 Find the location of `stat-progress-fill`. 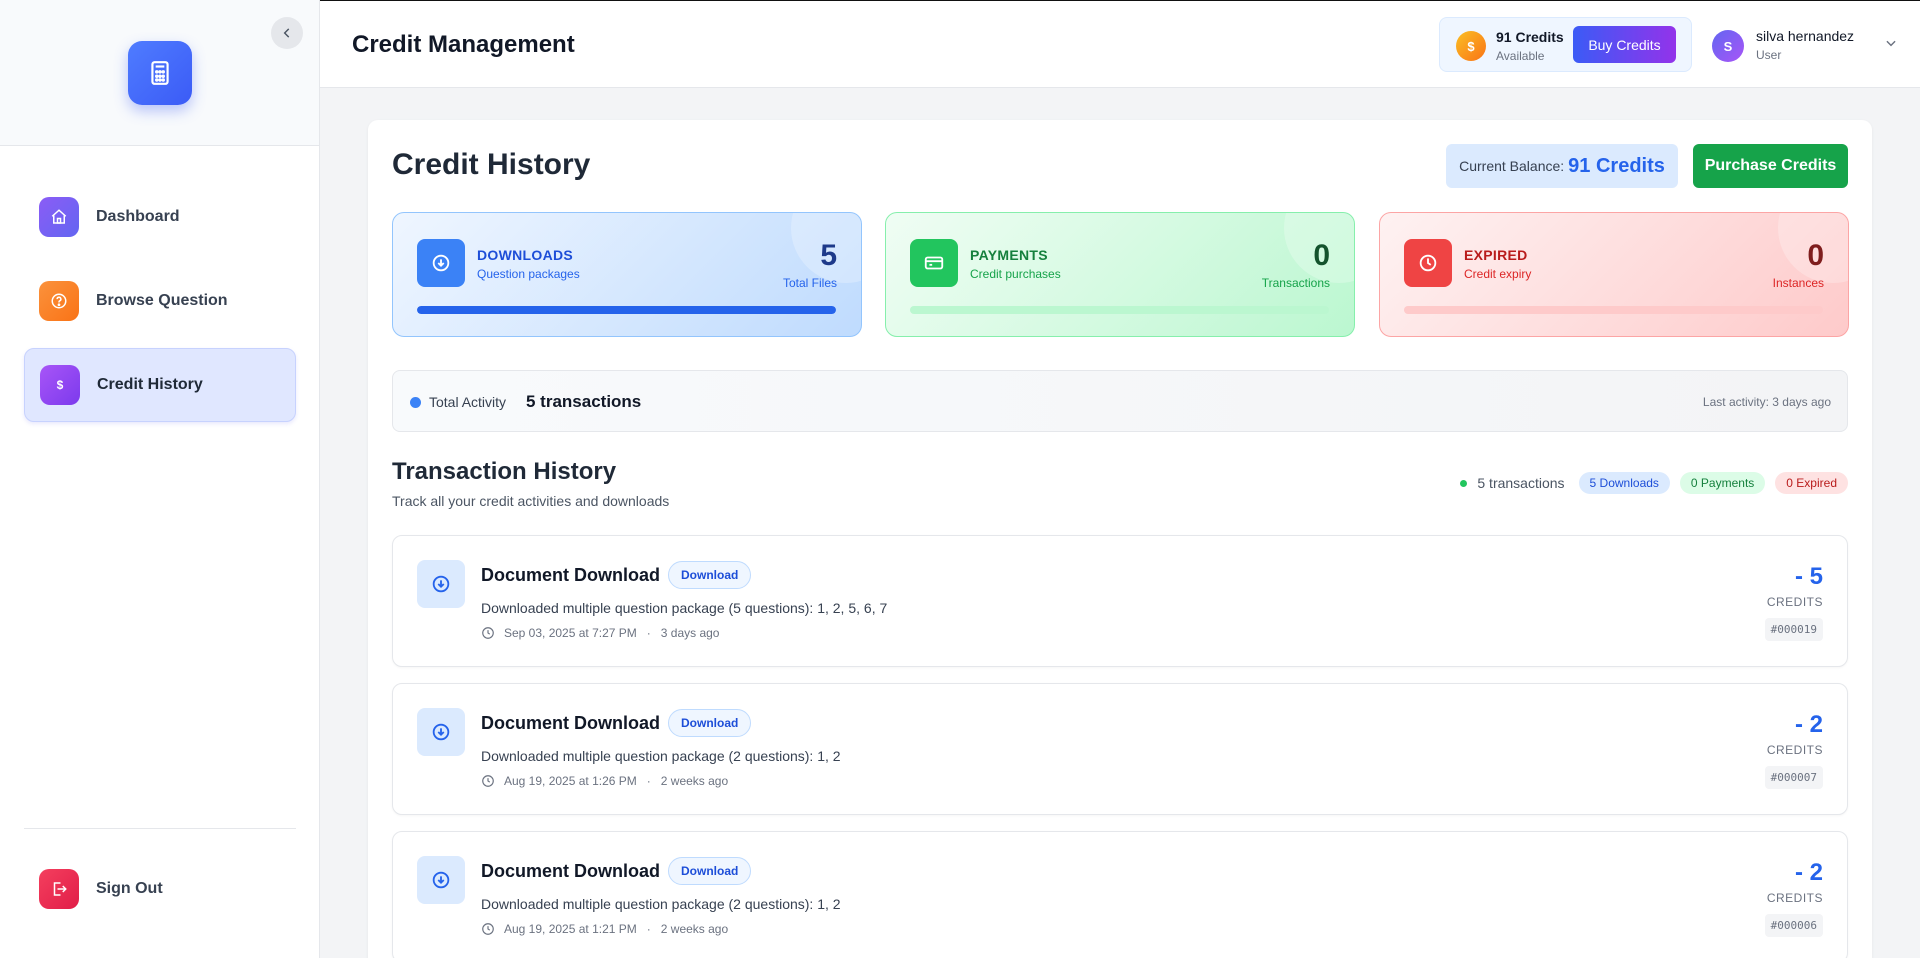

stat-progress-fill is located at coordinates (626, 310).